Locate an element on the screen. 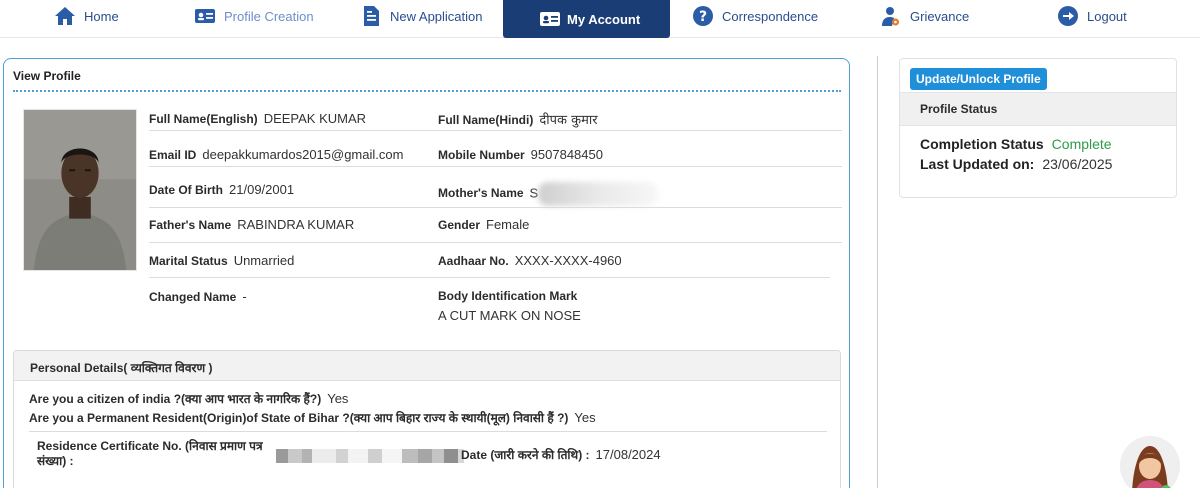 Image resolution: width=1200 pixels, height=488 pixels. nav-home-label: Home is located at coordinates (101, 16).